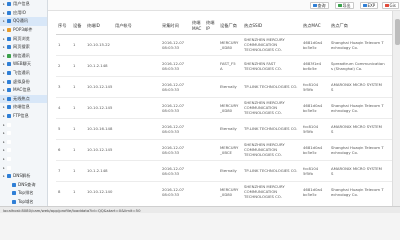  Describe the element at coordinates (319, 5) in the screenshot. I see `query-button: 查询` at that location.